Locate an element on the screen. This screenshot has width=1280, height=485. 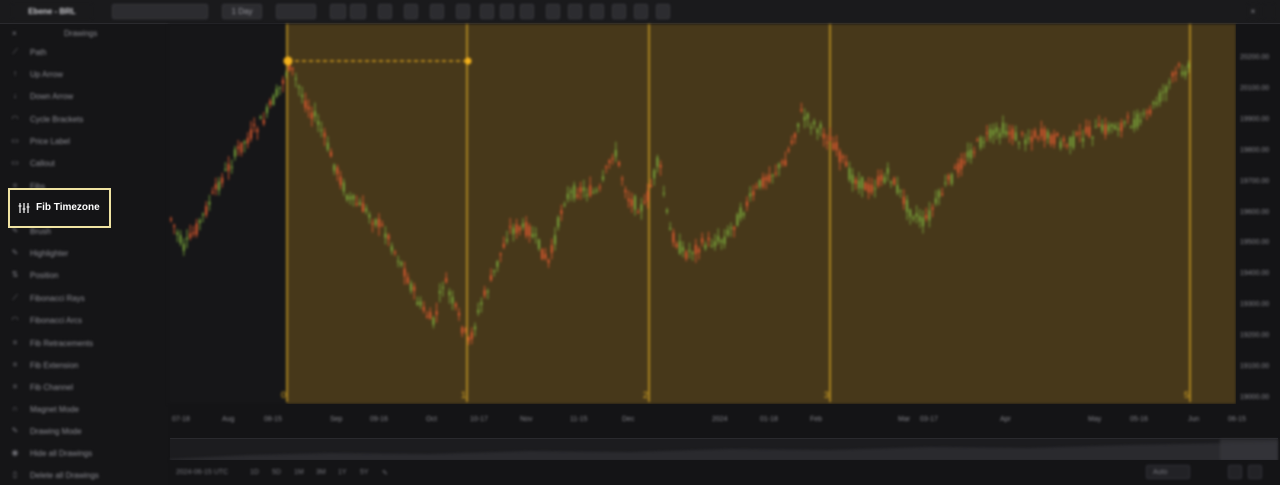
sidebar-item-fib-extension: ≡ Fib Extension is located at coordinates (85, 366).